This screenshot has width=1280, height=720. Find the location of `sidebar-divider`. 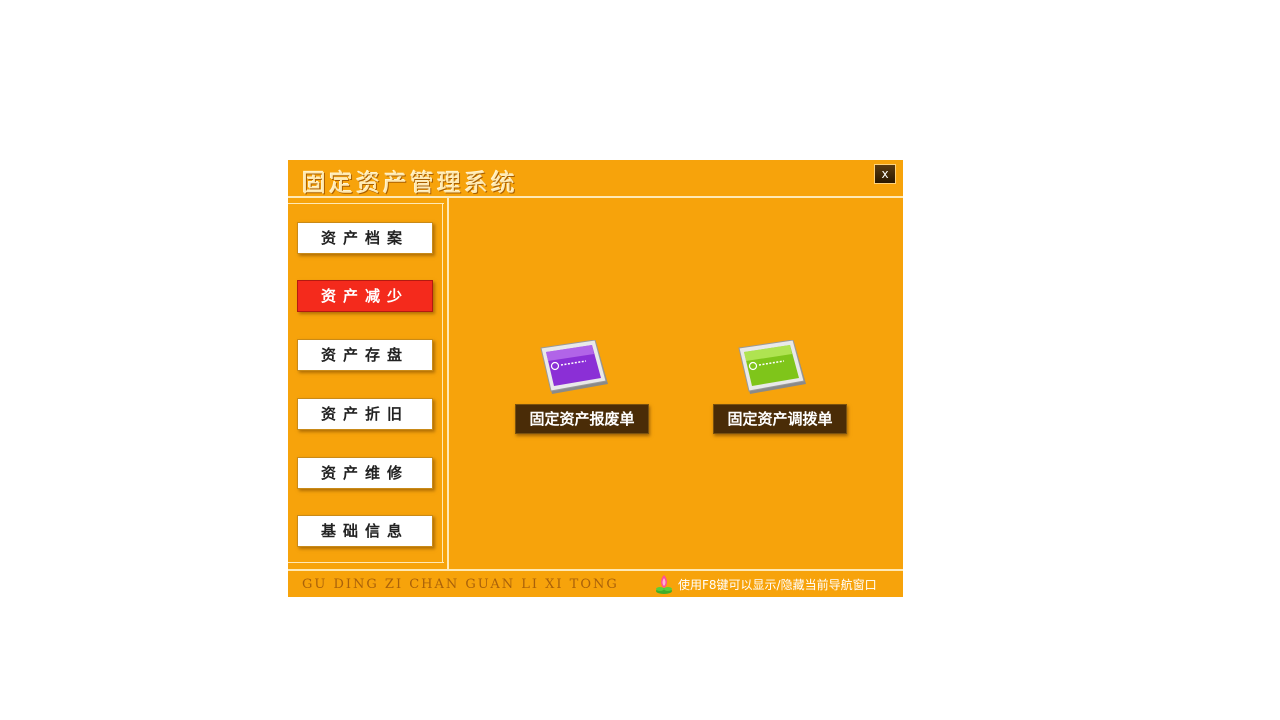

sidebar-divider is located at coordinates (448, 382).